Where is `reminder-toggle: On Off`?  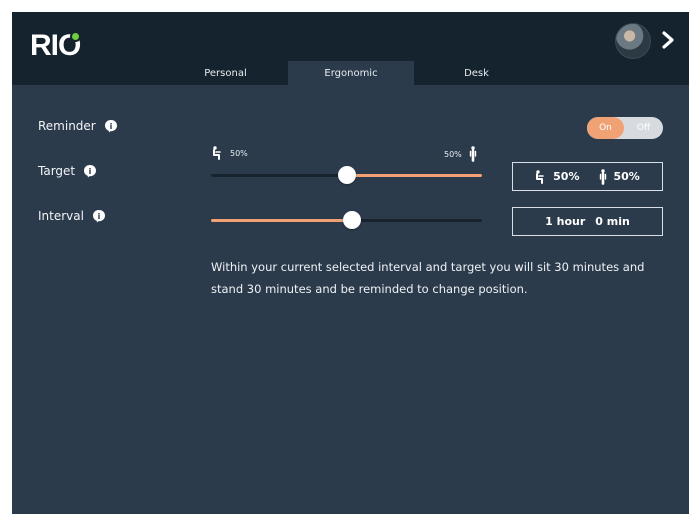
reminder-toggle: On Off is located at coordinates (625, 128).